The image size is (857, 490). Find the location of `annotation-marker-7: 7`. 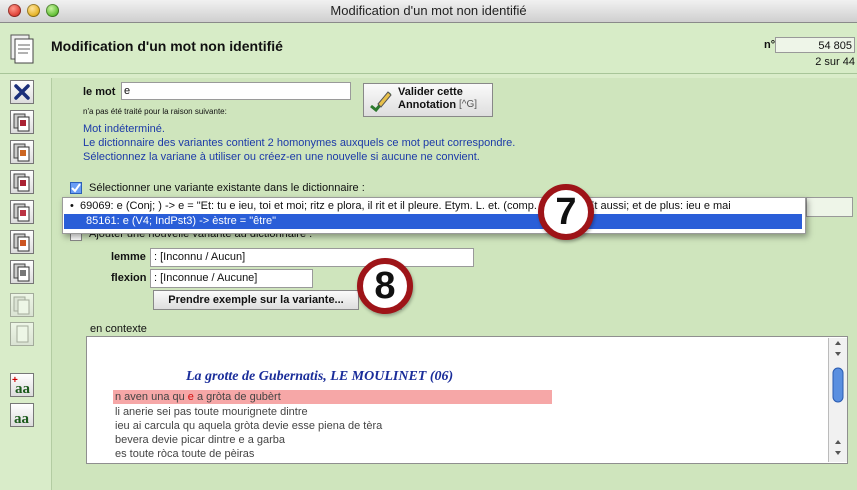

annotation-marker-7: 7 is located at coordinates (566, 212).